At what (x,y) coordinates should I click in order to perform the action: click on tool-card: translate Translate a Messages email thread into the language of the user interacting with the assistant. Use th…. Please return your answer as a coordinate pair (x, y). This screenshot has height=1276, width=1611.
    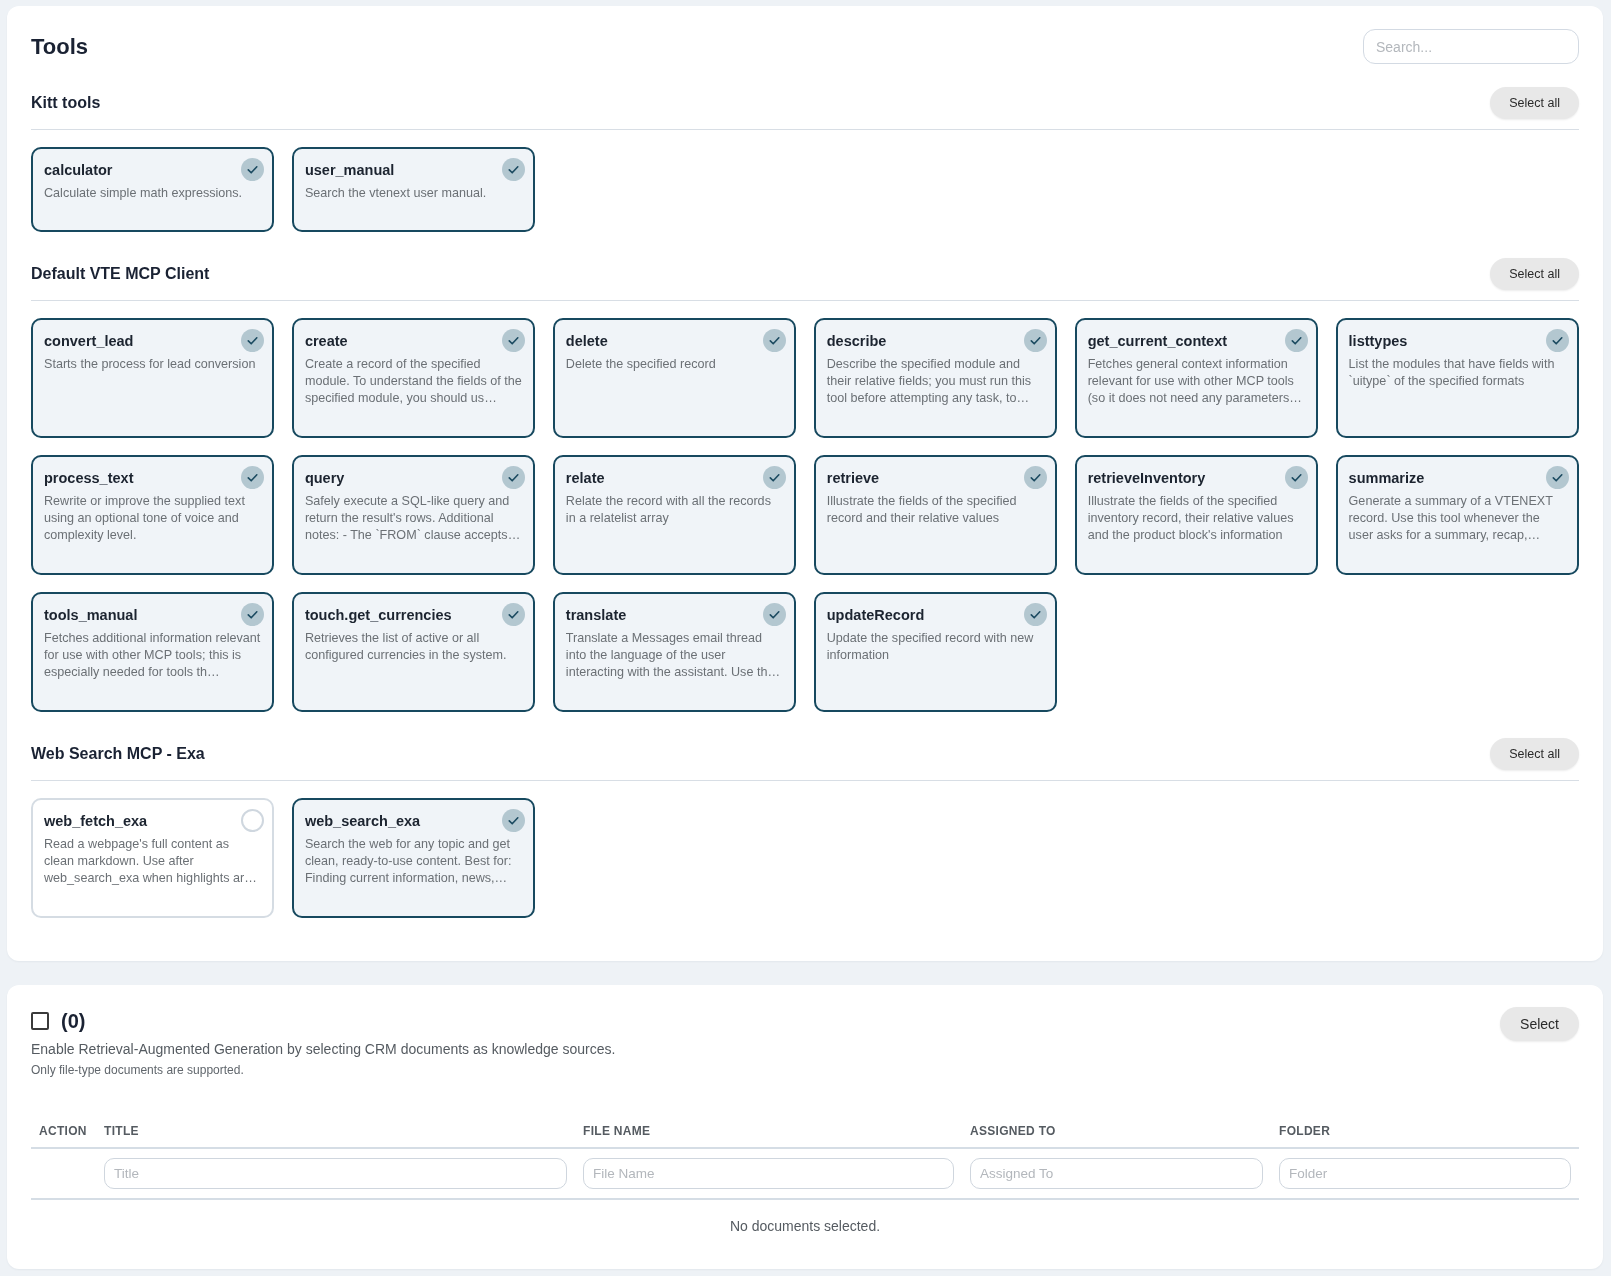
    Looking at the image, I should click on (674, 652).